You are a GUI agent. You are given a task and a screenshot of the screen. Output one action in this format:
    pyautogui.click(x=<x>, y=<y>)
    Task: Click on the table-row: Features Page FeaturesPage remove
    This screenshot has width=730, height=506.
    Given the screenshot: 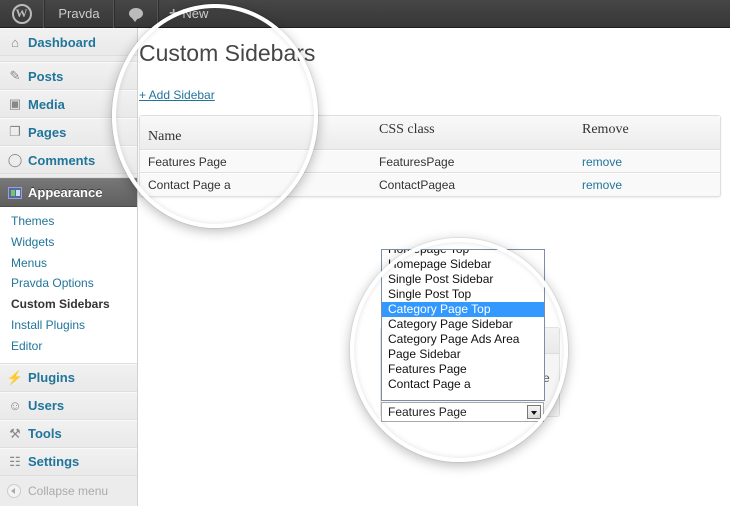 What is the action you would take?
    pyautogui.click(x=430, y=161)
    